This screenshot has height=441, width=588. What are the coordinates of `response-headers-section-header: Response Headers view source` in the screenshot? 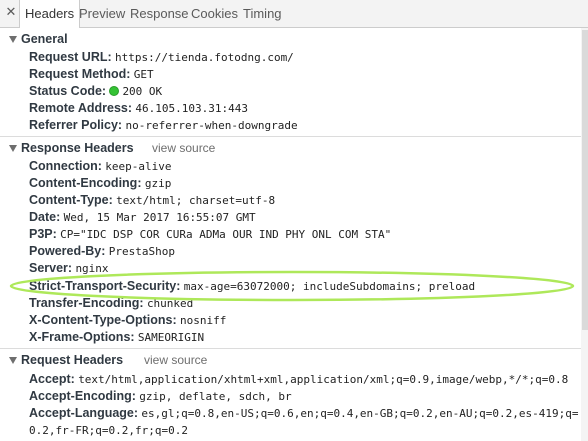 It's located at (294, 148).